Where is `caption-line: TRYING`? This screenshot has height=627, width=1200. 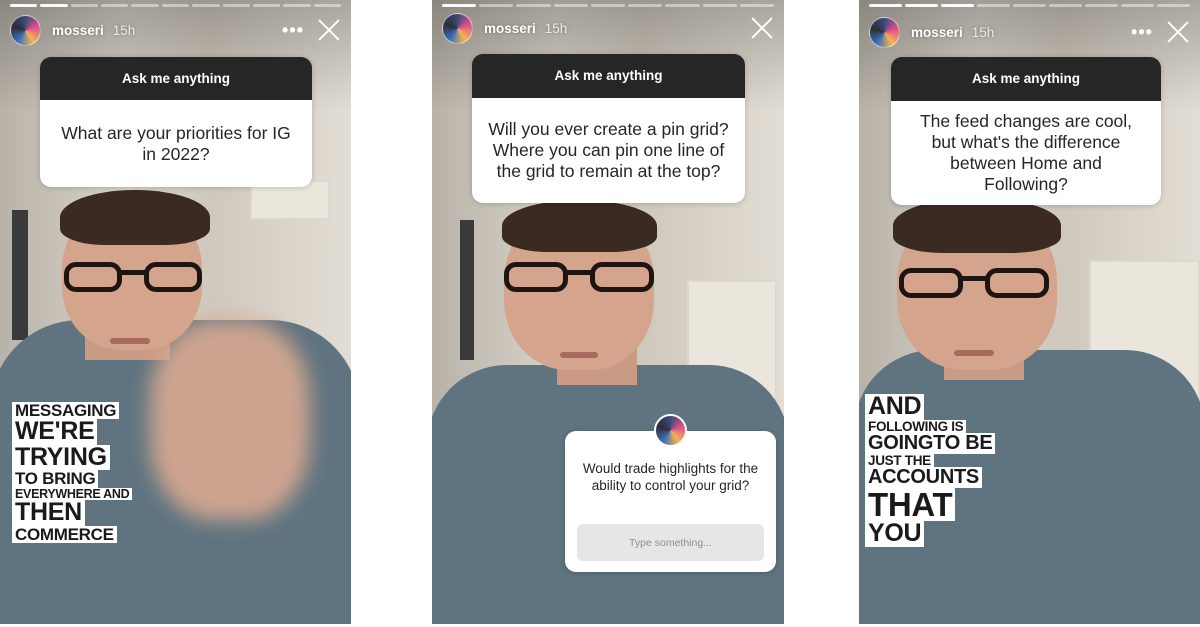
caption-line: TRYING is located at coordinates (61, 457).